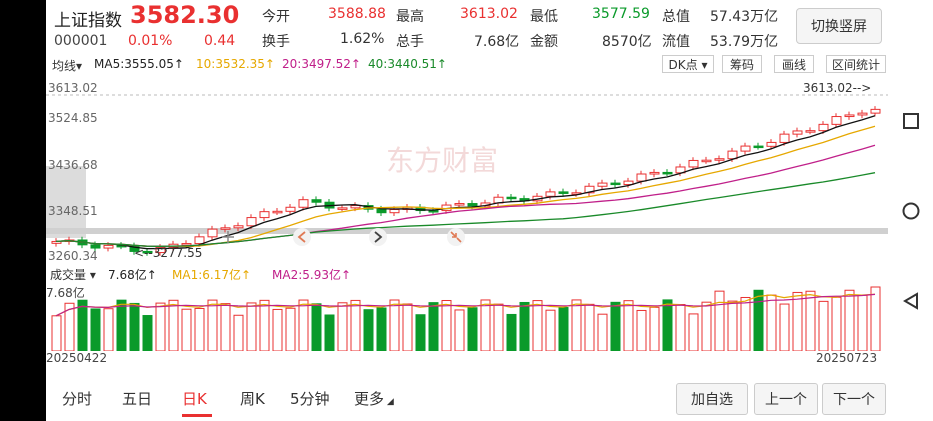 The height and width of the screenshot is (421, 933). I want to click on volume-ma2: MA2:5.93亿↑, so click(312, 275).